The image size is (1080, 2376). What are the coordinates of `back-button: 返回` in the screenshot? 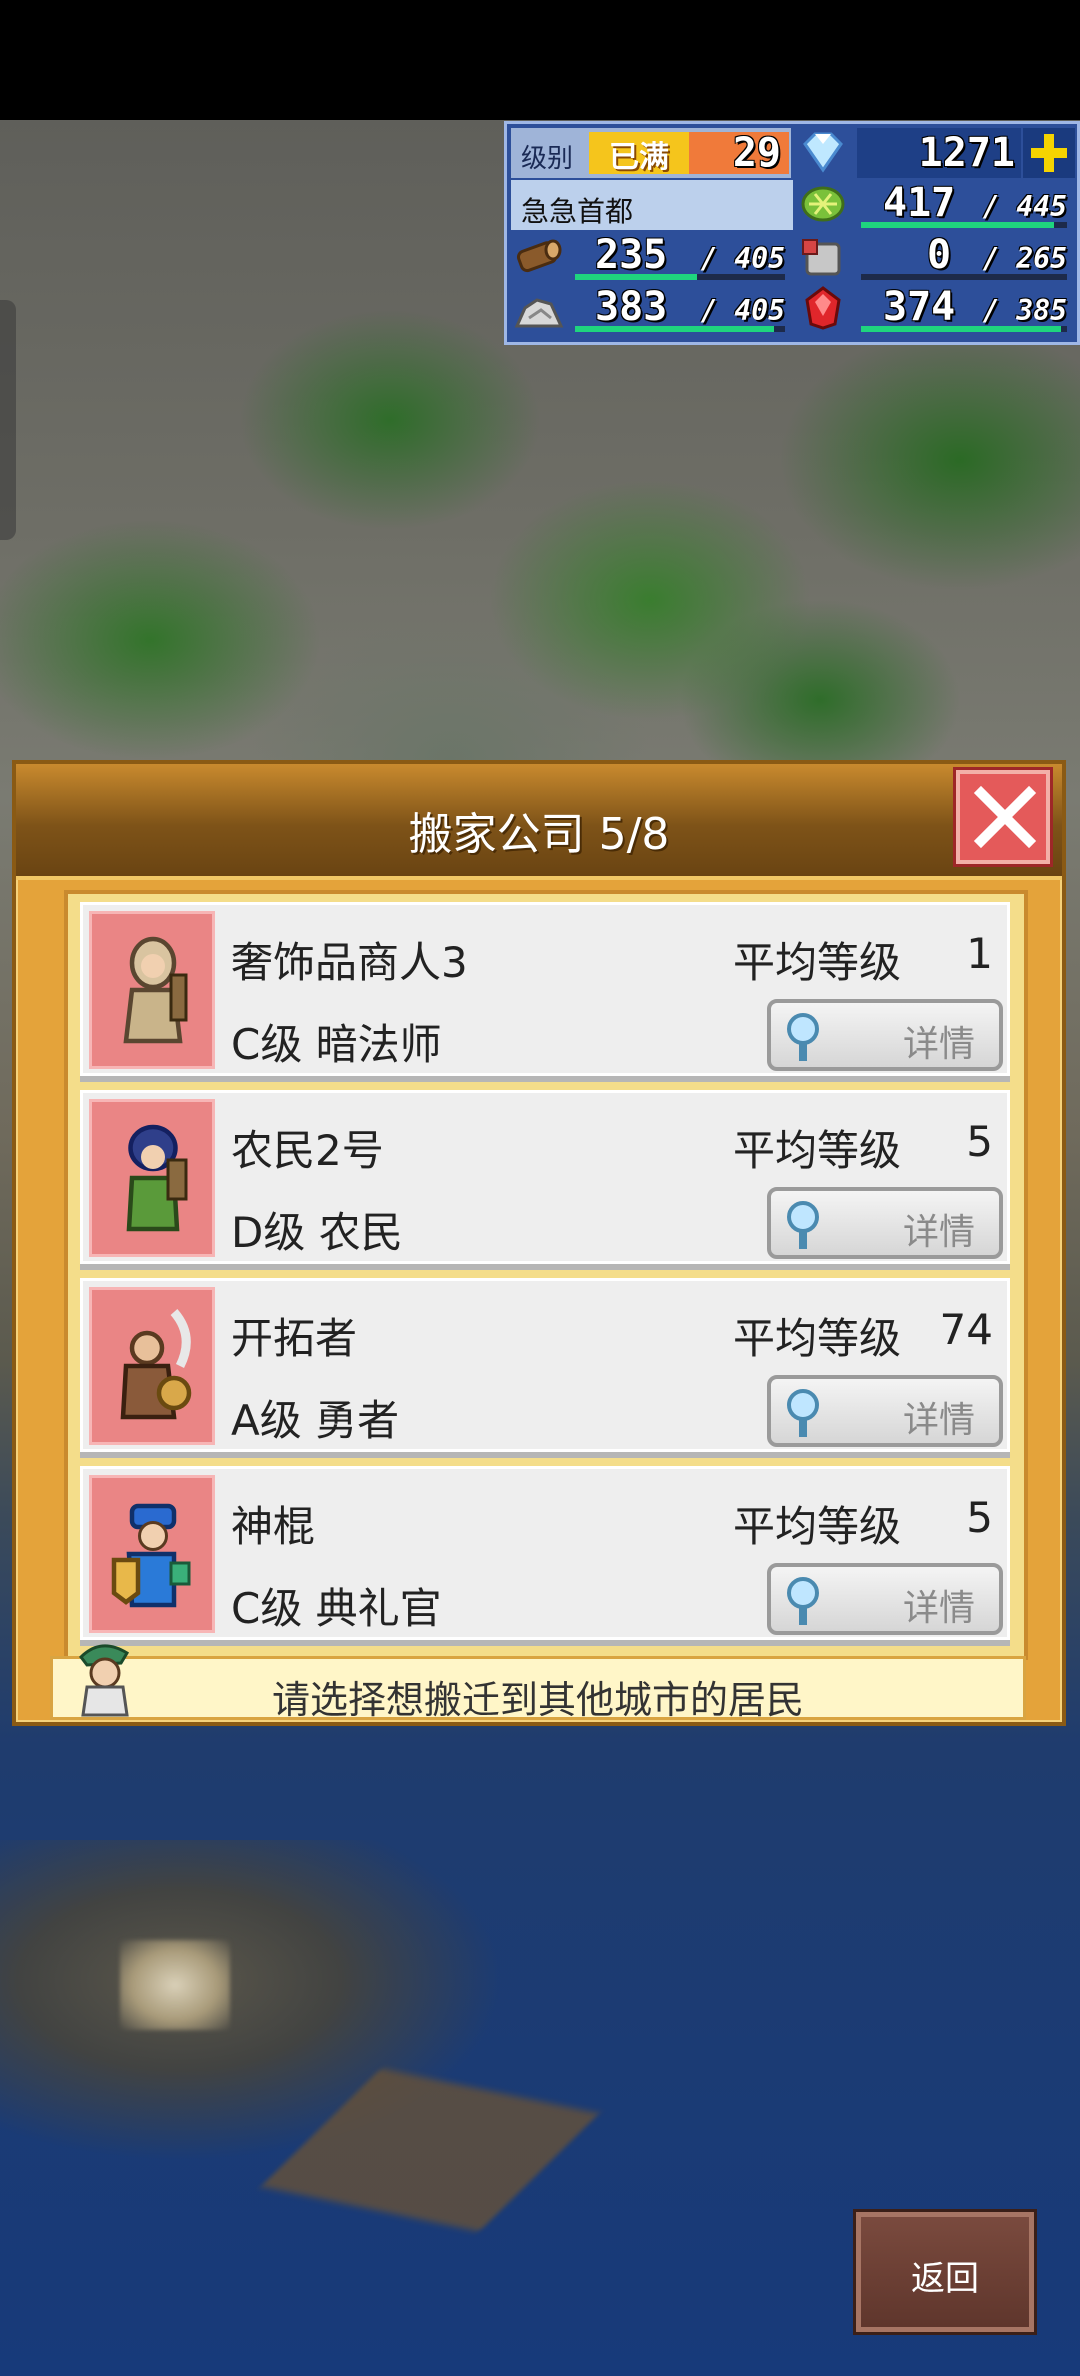 It's located at (945, 2272).